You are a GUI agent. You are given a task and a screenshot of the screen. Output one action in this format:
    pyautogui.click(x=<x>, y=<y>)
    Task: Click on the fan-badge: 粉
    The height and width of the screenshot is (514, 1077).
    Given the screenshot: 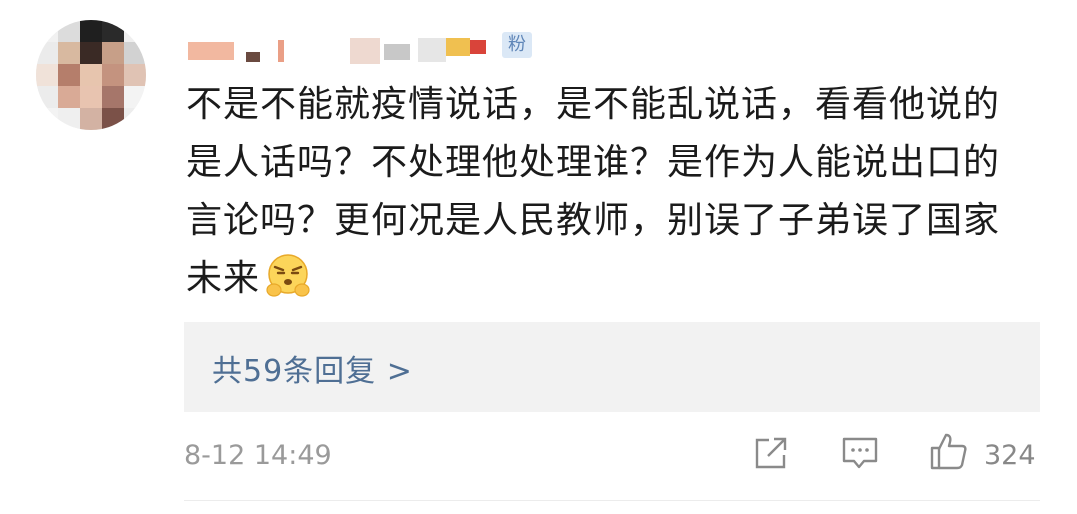 What is the action you would take?
    pyautogui.click(x=517, y=45)
    